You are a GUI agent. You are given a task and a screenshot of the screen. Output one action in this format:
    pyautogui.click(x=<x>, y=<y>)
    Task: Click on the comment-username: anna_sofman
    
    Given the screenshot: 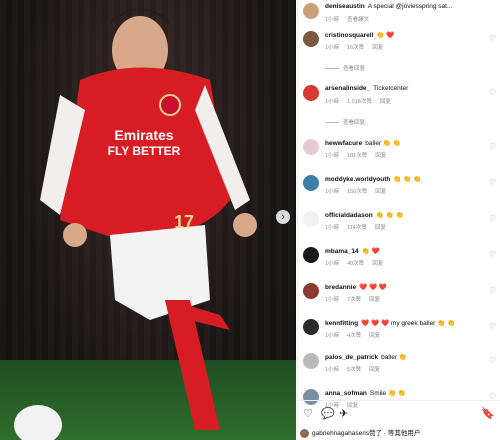 What is the action you would take?
    pyautogui.click(x=346, y=393)
    